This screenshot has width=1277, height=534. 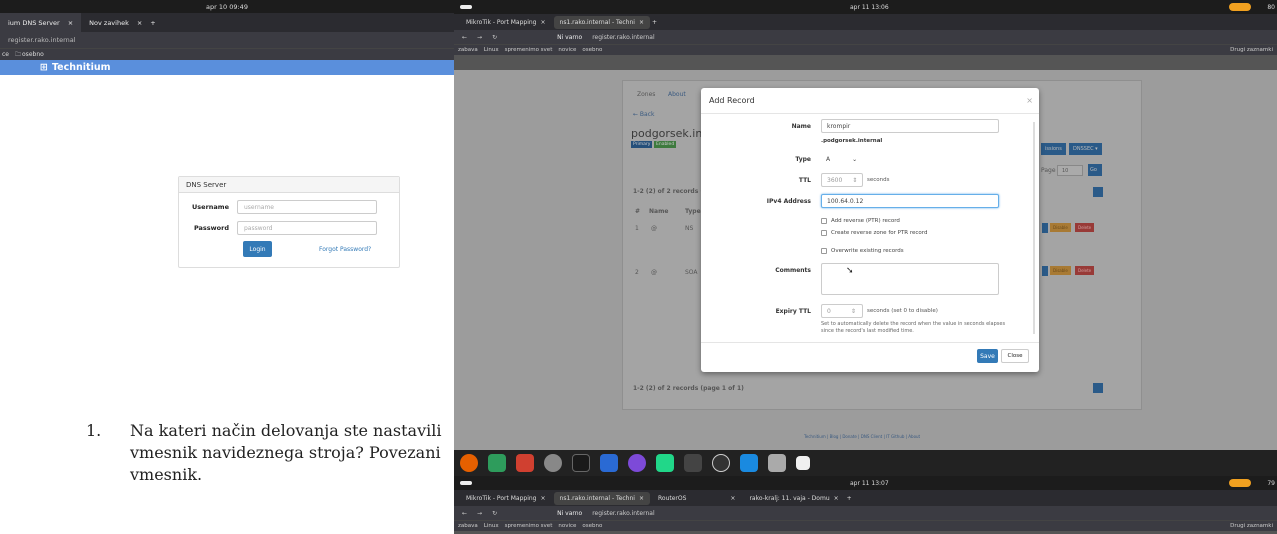 I want to click on ttl-input: 3600 ⇕, so click(x=842, y=180).